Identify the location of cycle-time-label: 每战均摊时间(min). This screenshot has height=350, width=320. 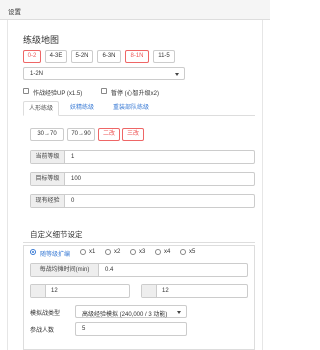
(65, 270).